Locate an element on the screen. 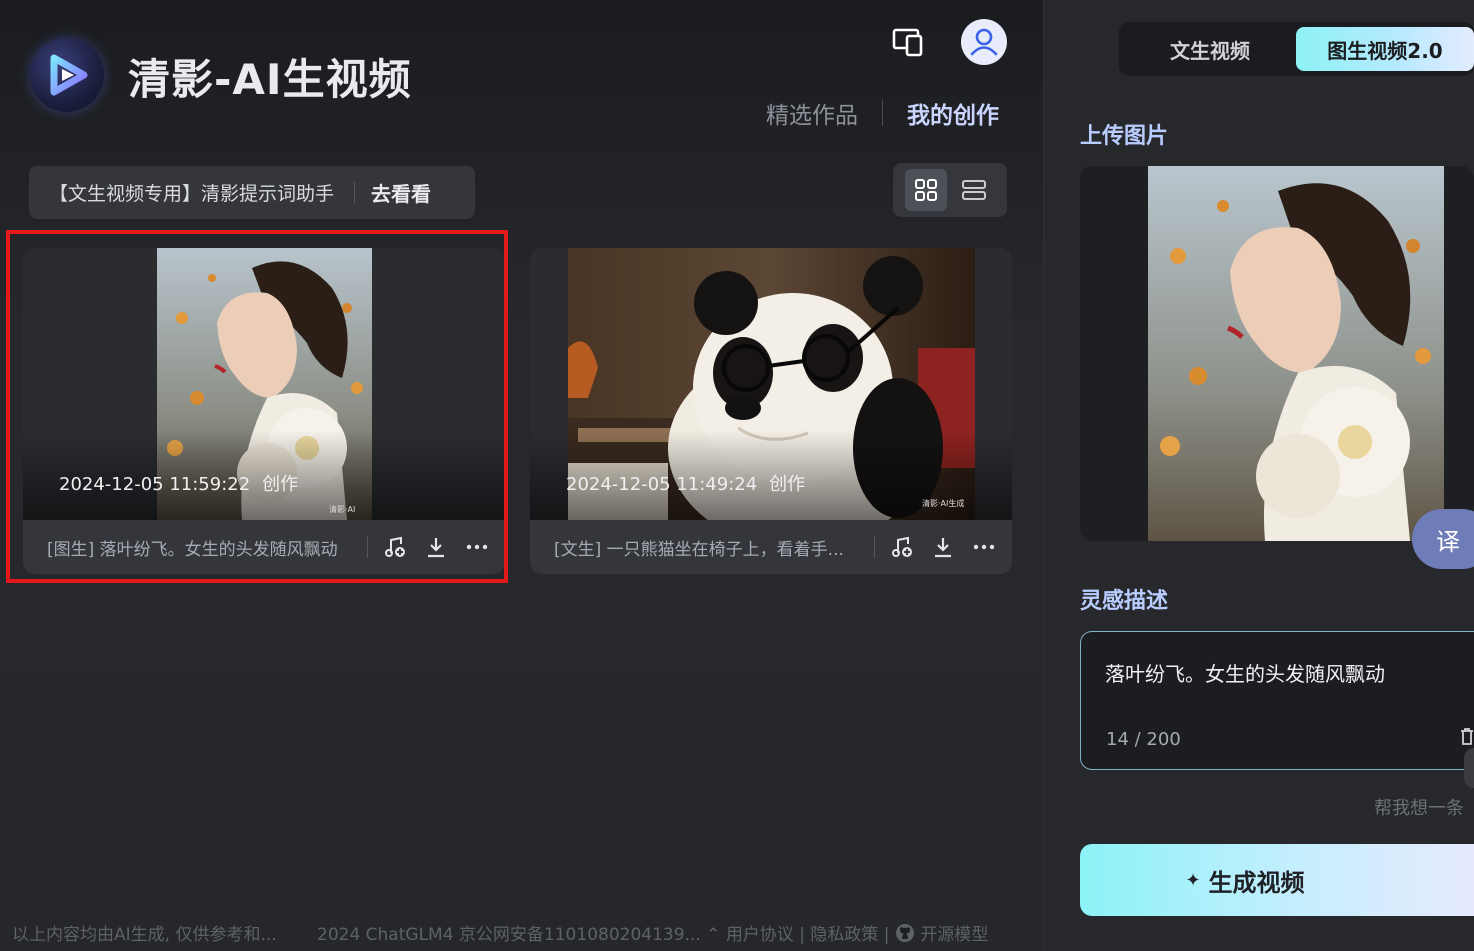 The height and width of the screenshot is (951, 1474). tab-featured: 精选作品 is located at coordinates (812, 113).